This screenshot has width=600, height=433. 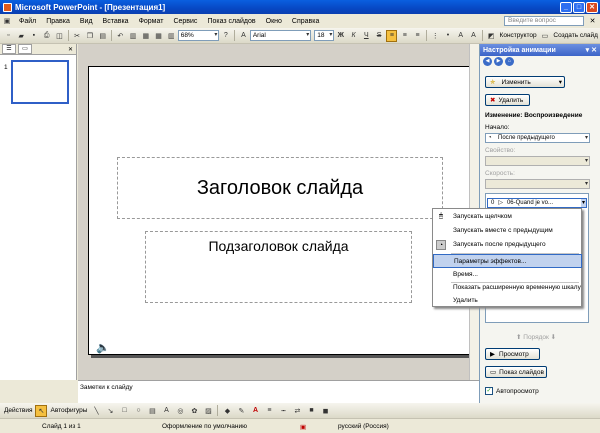 I want to click on font-color-draw-icon: A, so click(x=255, y=411).